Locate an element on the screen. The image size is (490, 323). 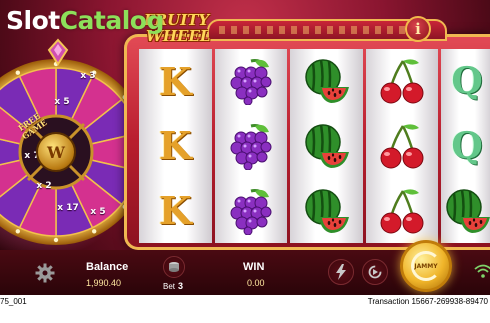
watermark-catalog-text: Catalog is located at coordinates (112, 20).